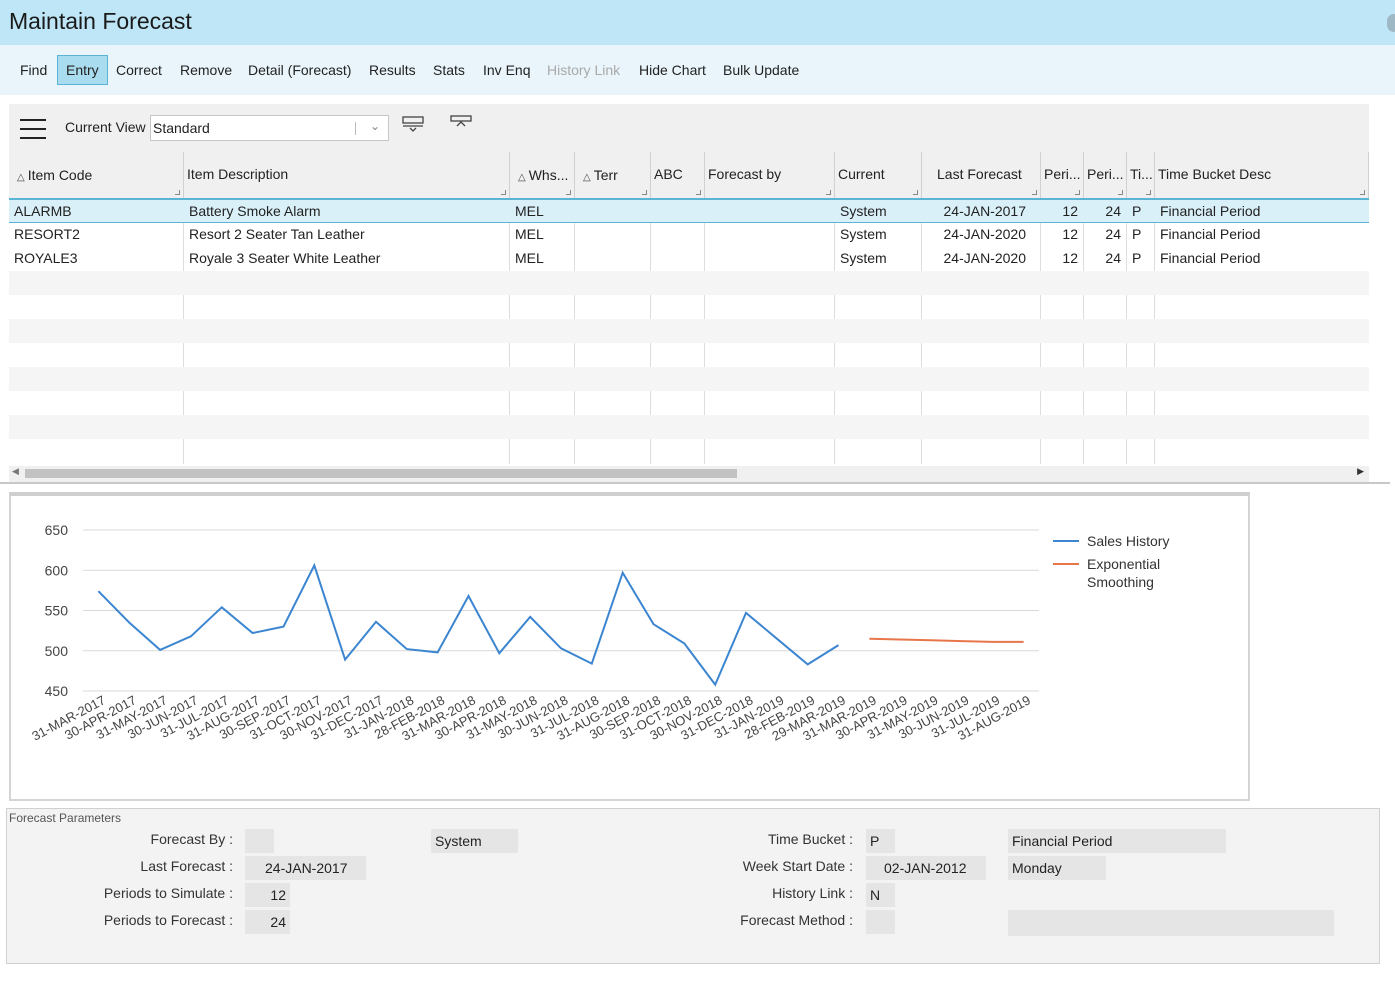 The height and width of the screenshot is (987, 1395). What do you see at coordinates (33, 129) in the screenshot?
I see `menu-icon` at bounding box center [33, 129].